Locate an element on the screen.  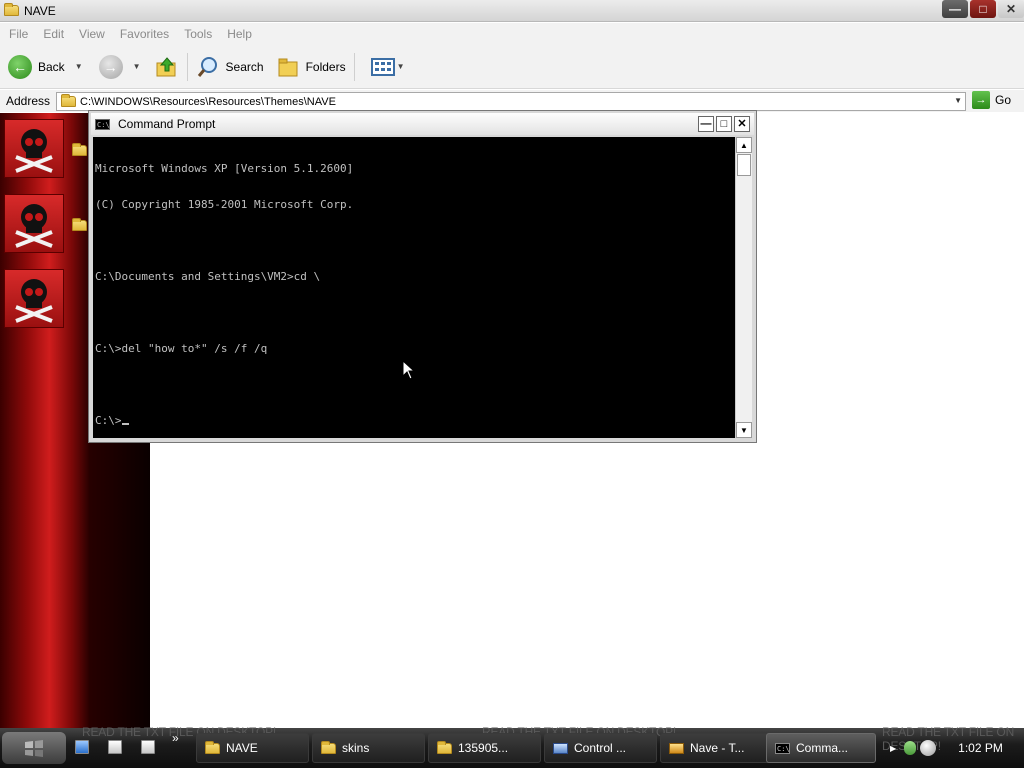
explorer-title-bar: NAVE — □ ✕ is located at coordinates (512, 11).